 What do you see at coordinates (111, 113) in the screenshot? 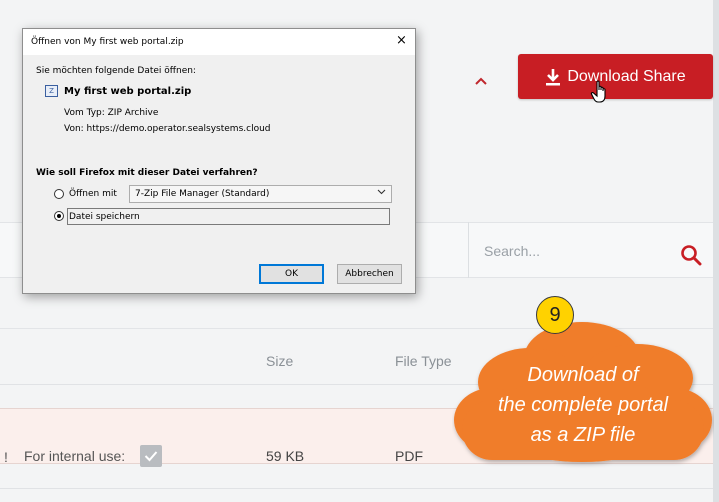
I see `dialog-file-type: Vom Typ: ZIP Archive` at bounding box center [111, 113].